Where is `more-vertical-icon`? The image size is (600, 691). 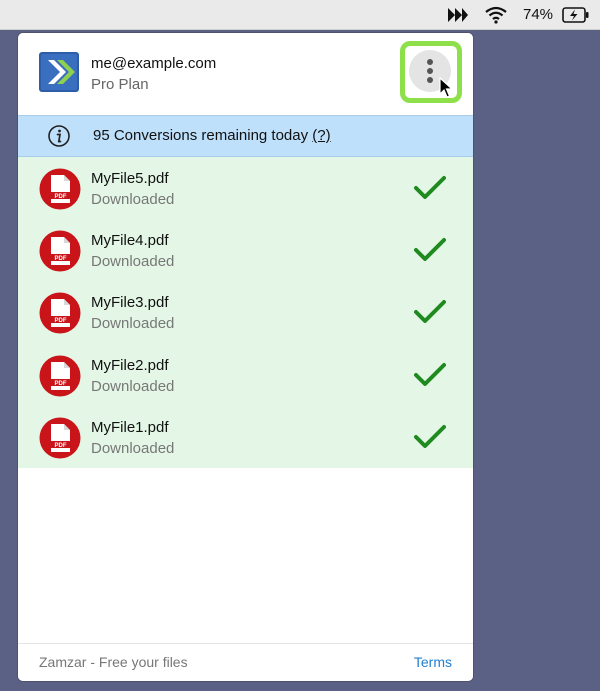
more-vertical-icon is located at coordinates (430, 62).